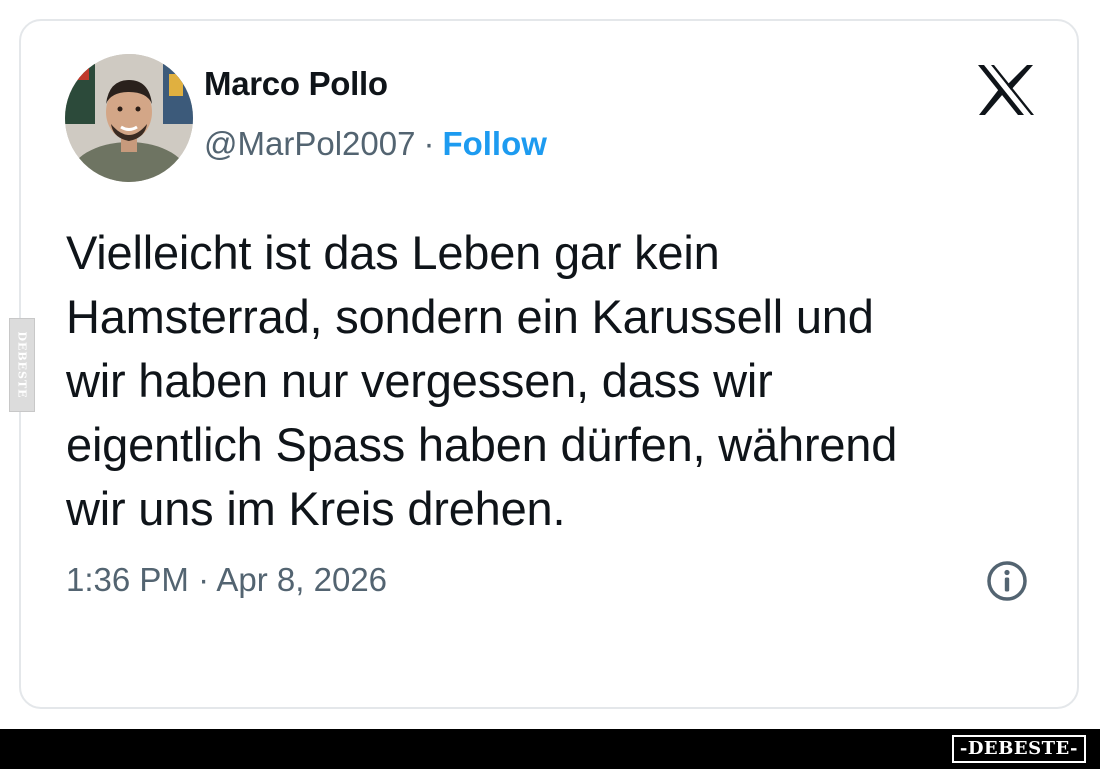  I want to click on debeste-logo: -DEBESTE-, so click(1018, 749).